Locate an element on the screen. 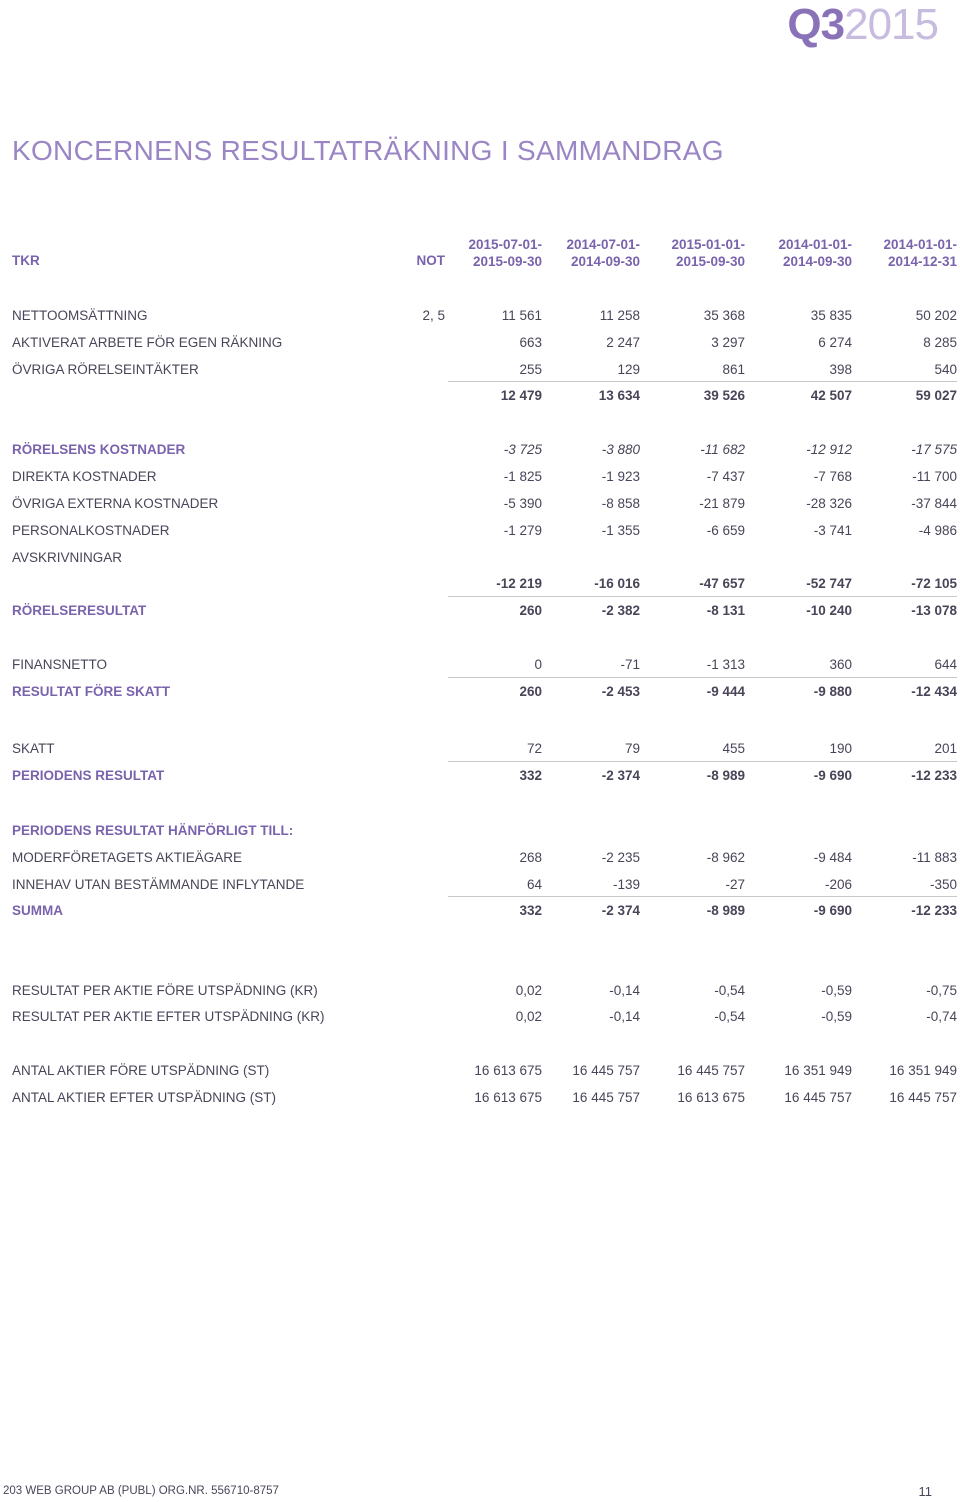  row-value: 13 634 is located at coordinates (619, 395).